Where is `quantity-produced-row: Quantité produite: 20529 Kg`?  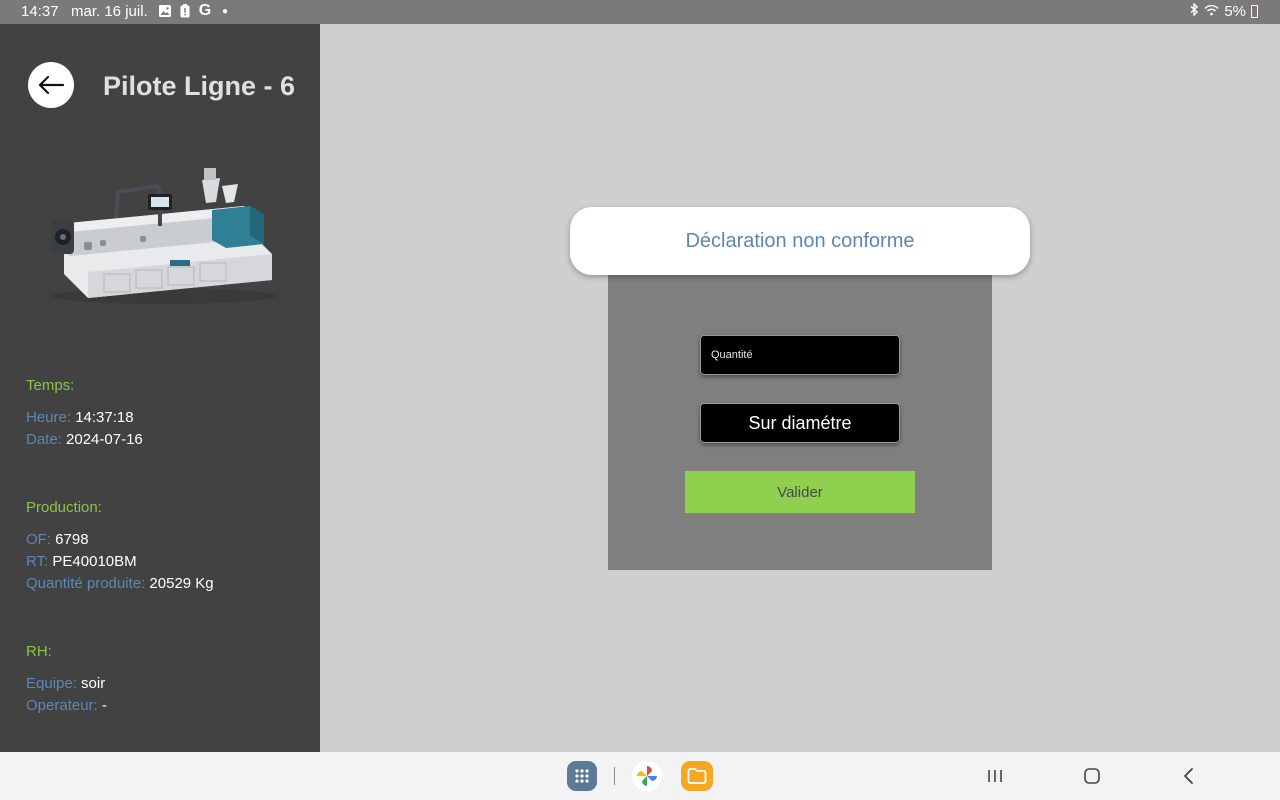
quantity-produced-row: Quantité produite: 20529 Kg is located at coordinates (120, 583).